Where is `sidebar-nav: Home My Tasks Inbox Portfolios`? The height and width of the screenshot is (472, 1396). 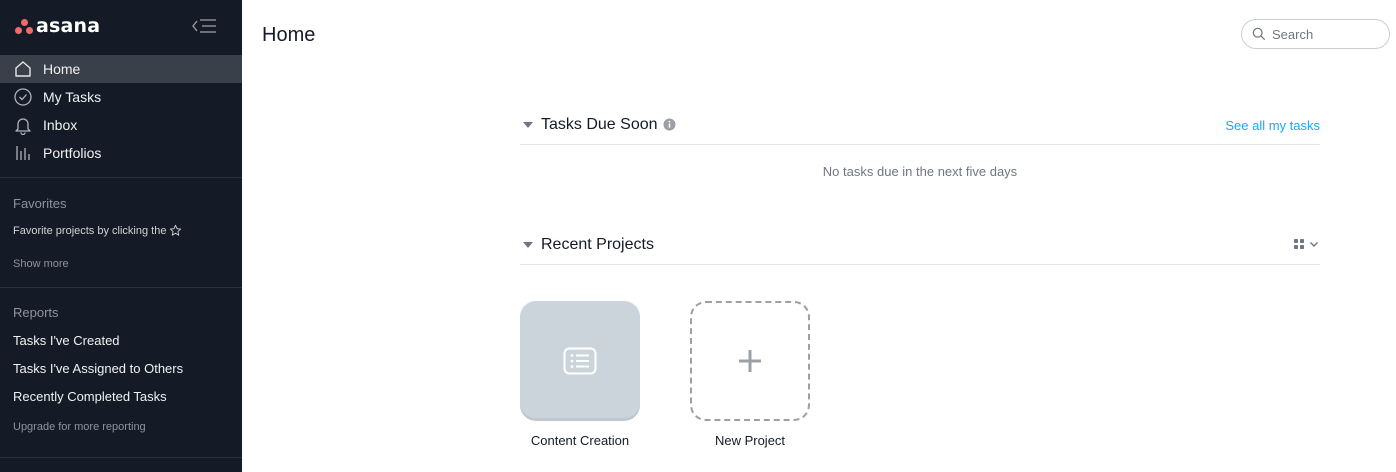
sidebar-nav: Home My Tasks Inbox Portfolios is located at coordinates (121, 111).